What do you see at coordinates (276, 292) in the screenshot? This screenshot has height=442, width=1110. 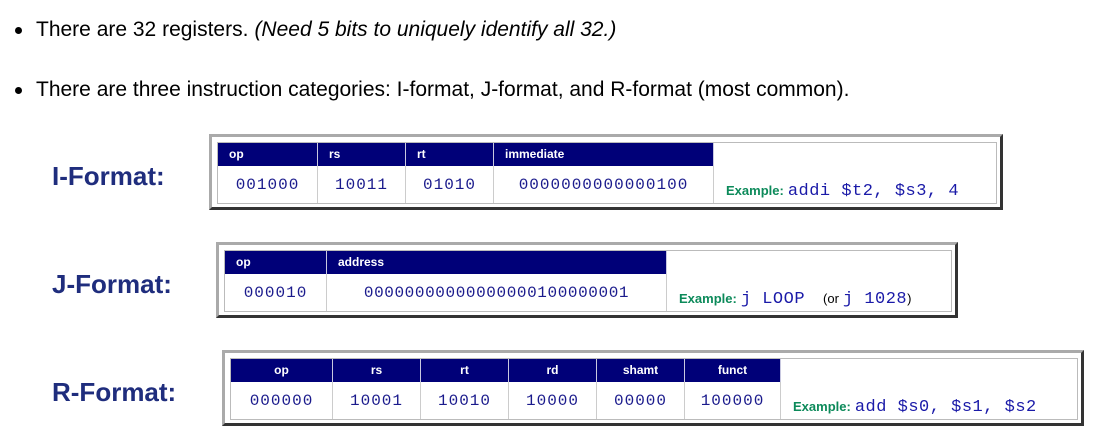 I see `j-field-value-op: 000010` at bounding box center [276, 292].